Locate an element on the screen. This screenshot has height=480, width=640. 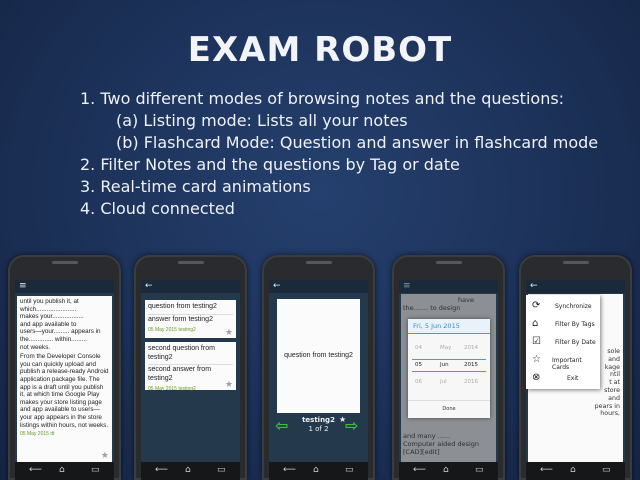
question-meta: 05 May 2015 testing2 is located at coordinates (190, 330).